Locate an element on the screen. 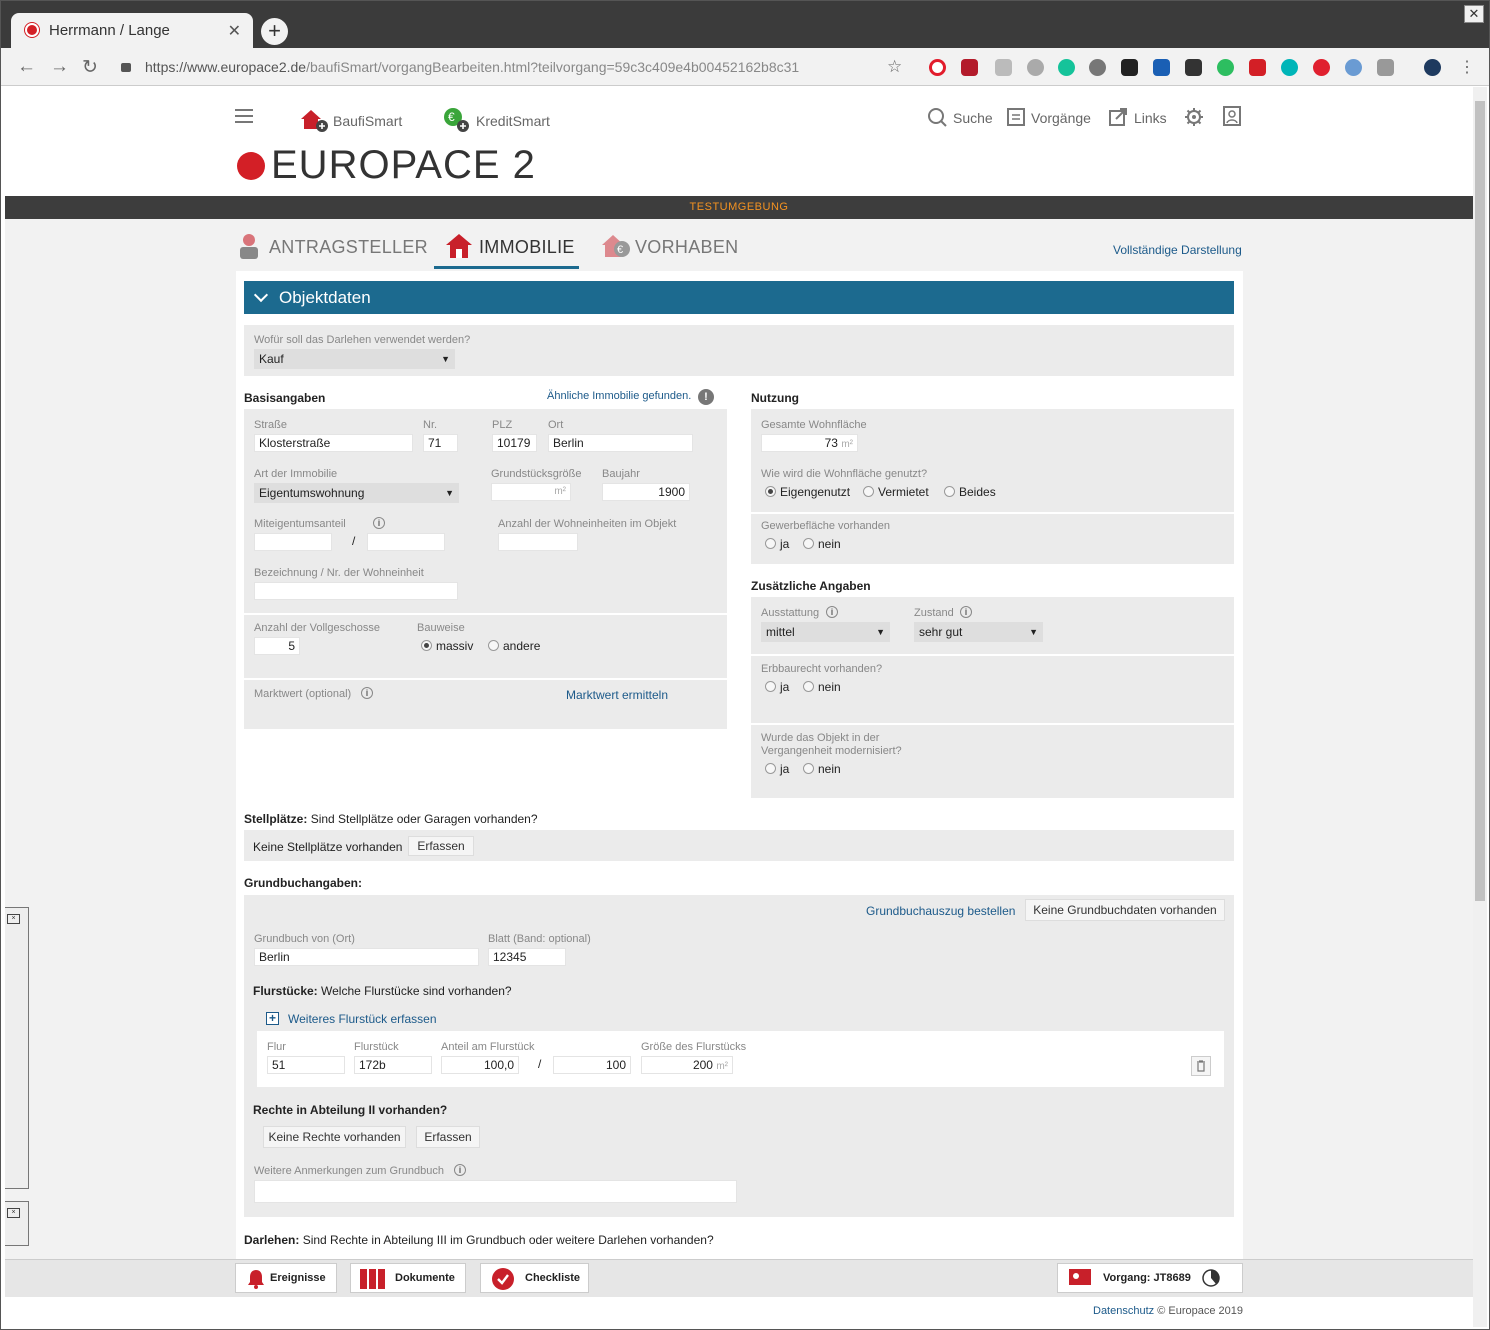 The image size is (1490, 1330). units-input is located at coordinates (538, 542).